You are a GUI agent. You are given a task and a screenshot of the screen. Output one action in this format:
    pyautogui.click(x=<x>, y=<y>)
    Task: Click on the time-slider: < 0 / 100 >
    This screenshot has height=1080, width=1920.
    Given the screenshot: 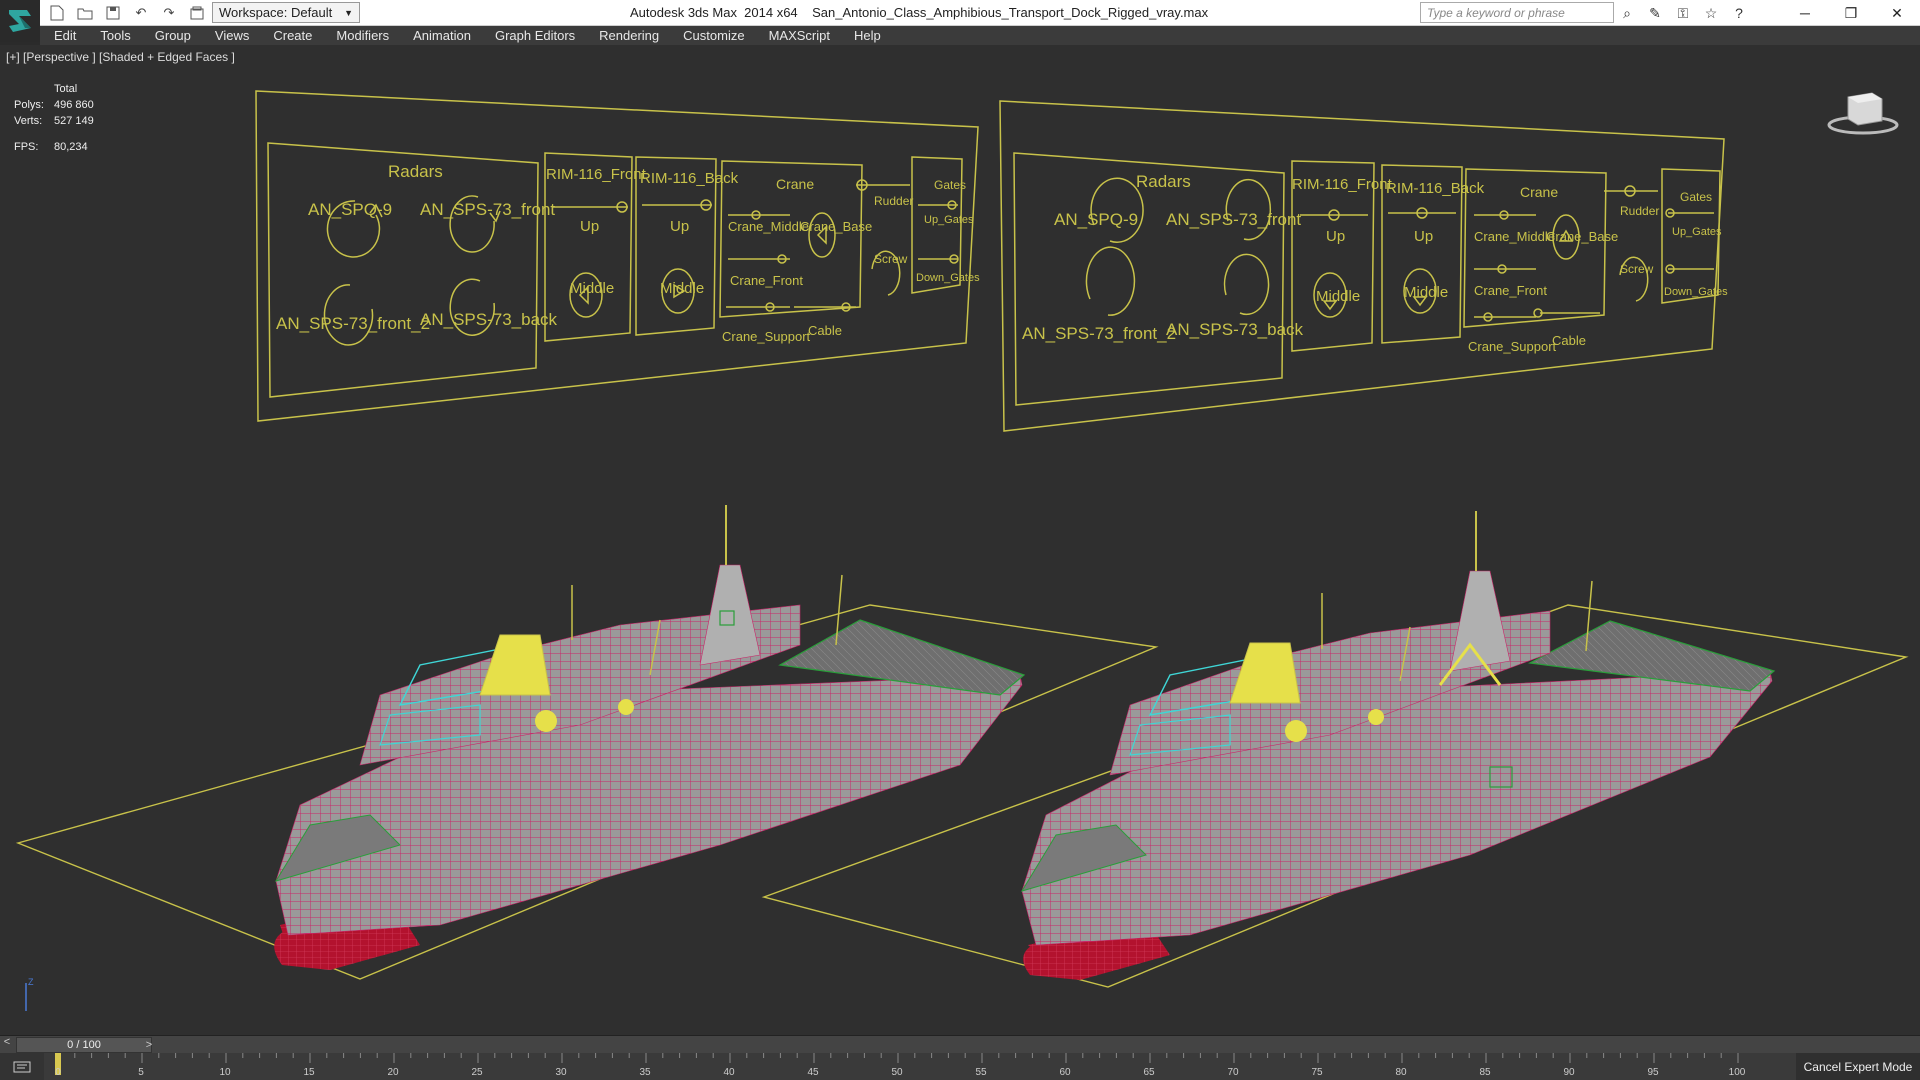 What is the action you would take?
    pyautogui.click(x=960, y=1044)
    